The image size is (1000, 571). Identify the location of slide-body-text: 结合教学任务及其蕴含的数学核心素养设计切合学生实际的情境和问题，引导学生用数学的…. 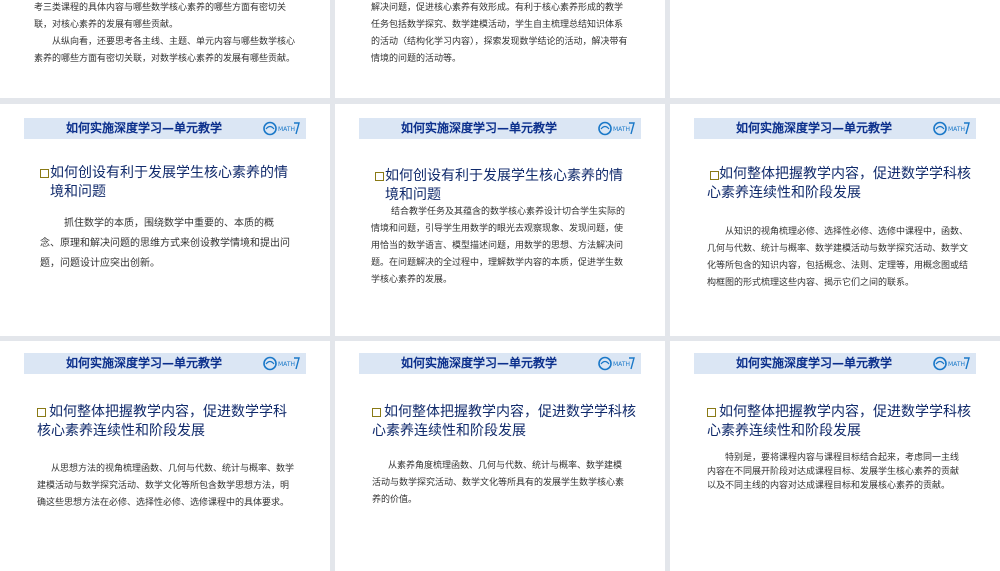
(498, 246).